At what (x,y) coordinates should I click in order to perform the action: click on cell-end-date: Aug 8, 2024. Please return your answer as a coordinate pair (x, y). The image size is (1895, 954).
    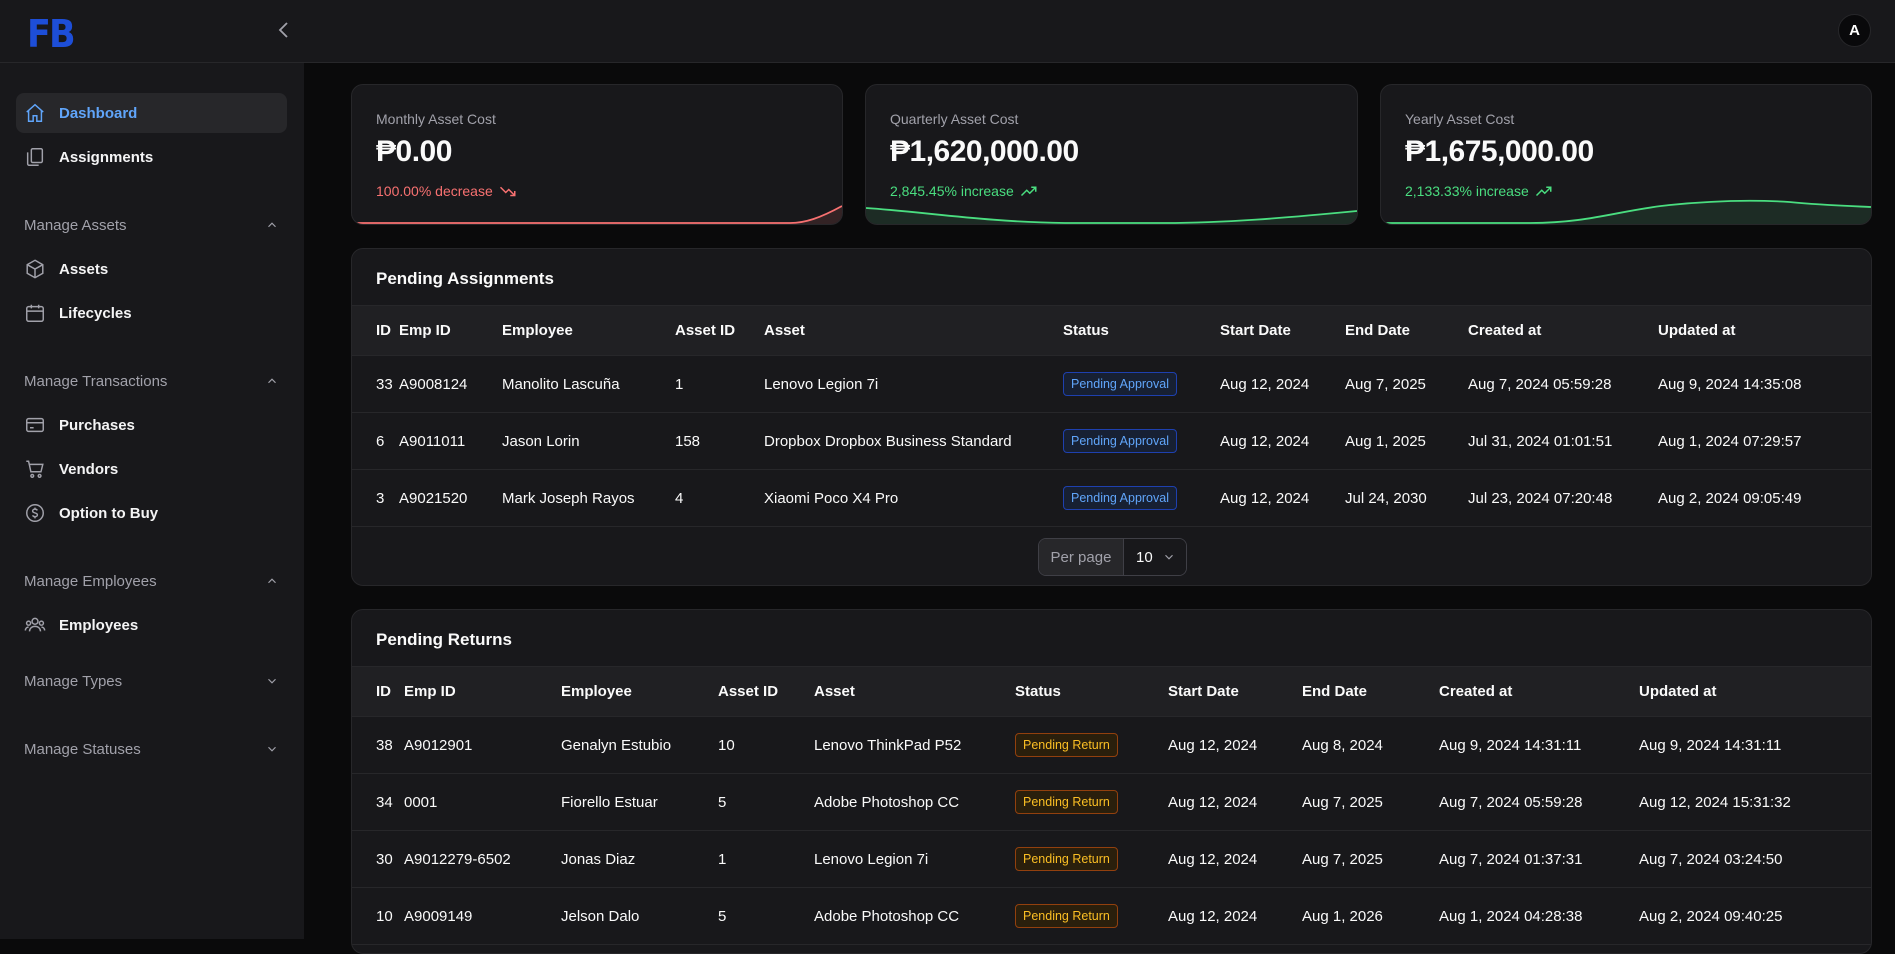
    Looking at the image, I should click on (1342, 745).